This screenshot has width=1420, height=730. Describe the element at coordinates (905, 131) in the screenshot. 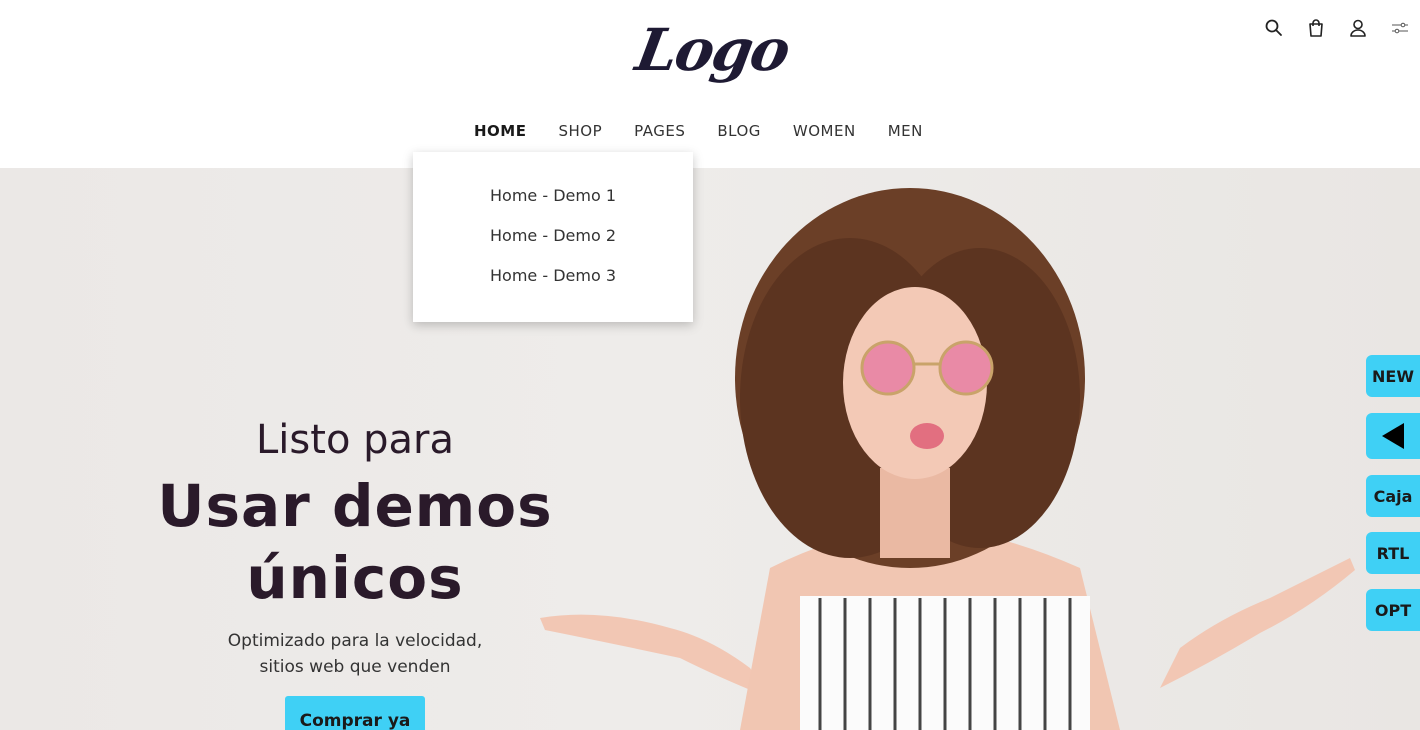

I see `nav-item-men: MEN` at that location.